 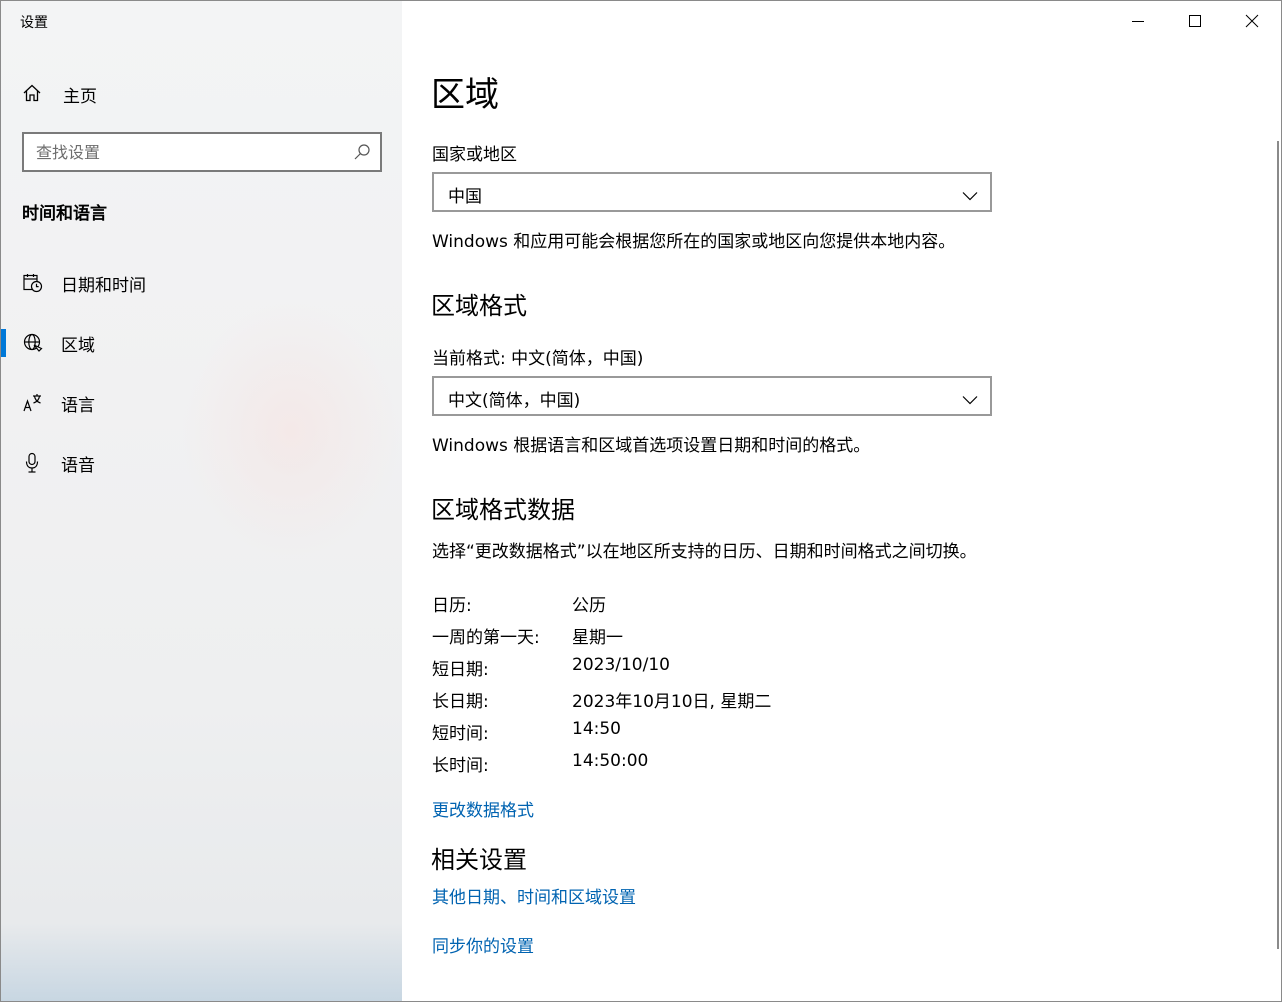 What do you see at coordinates (186, 152) in the screenshot?
I see `search-input` at bounding box center [186, 152].